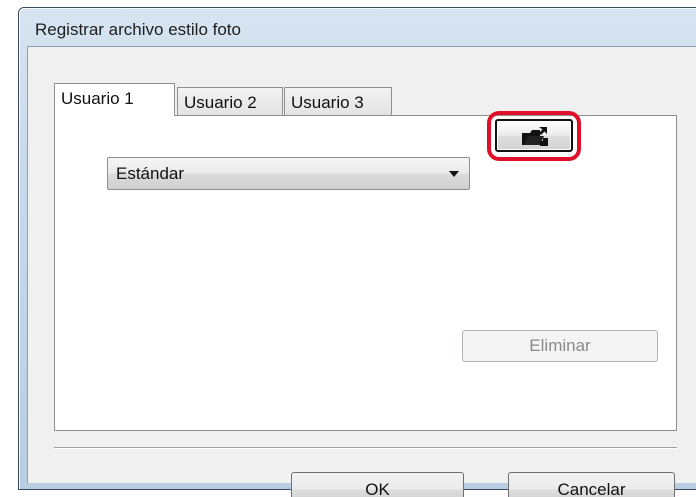 This screenshot has height=497, width=696. I want to click on tab-usuario-2: Usuario 2, so click(230, 101).